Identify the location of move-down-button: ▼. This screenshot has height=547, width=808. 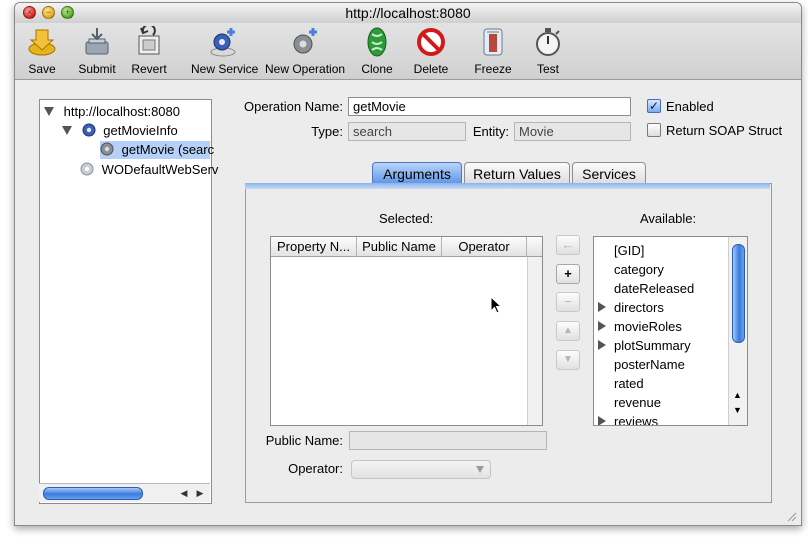
(568, 360).